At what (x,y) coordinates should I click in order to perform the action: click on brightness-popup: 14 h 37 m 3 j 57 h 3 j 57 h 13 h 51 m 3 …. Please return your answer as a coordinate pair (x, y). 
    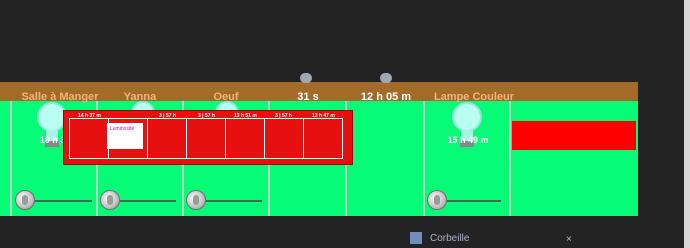
    Looking at the image, I should click on (208, 137).